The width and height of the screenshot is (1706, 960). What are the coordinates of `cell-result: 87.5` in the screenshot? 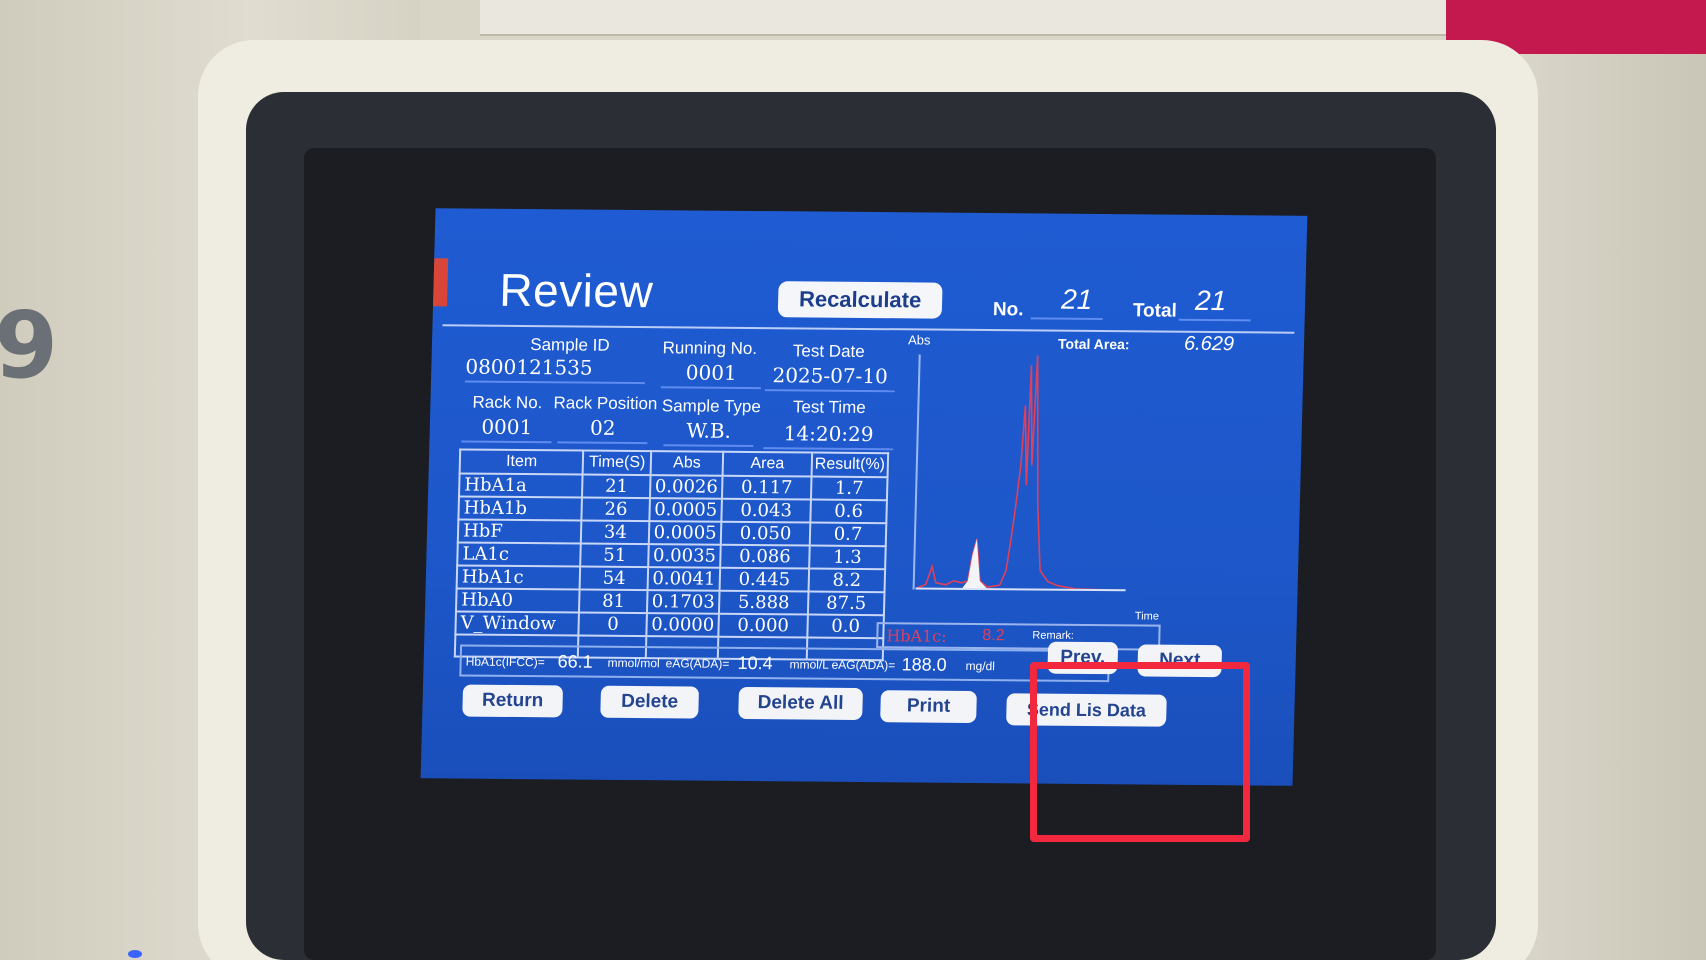 It's located at (846, 603).